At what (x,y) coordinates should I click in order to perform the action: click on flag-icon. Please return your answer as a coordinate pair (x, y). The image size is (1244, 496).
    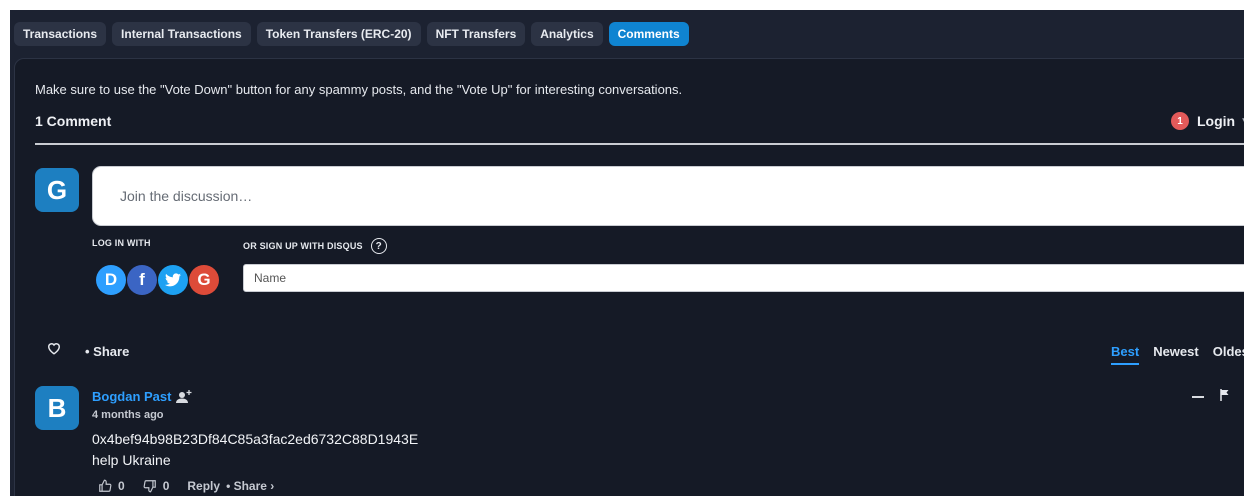
    Looking at the image, I should click on (1225, 397).